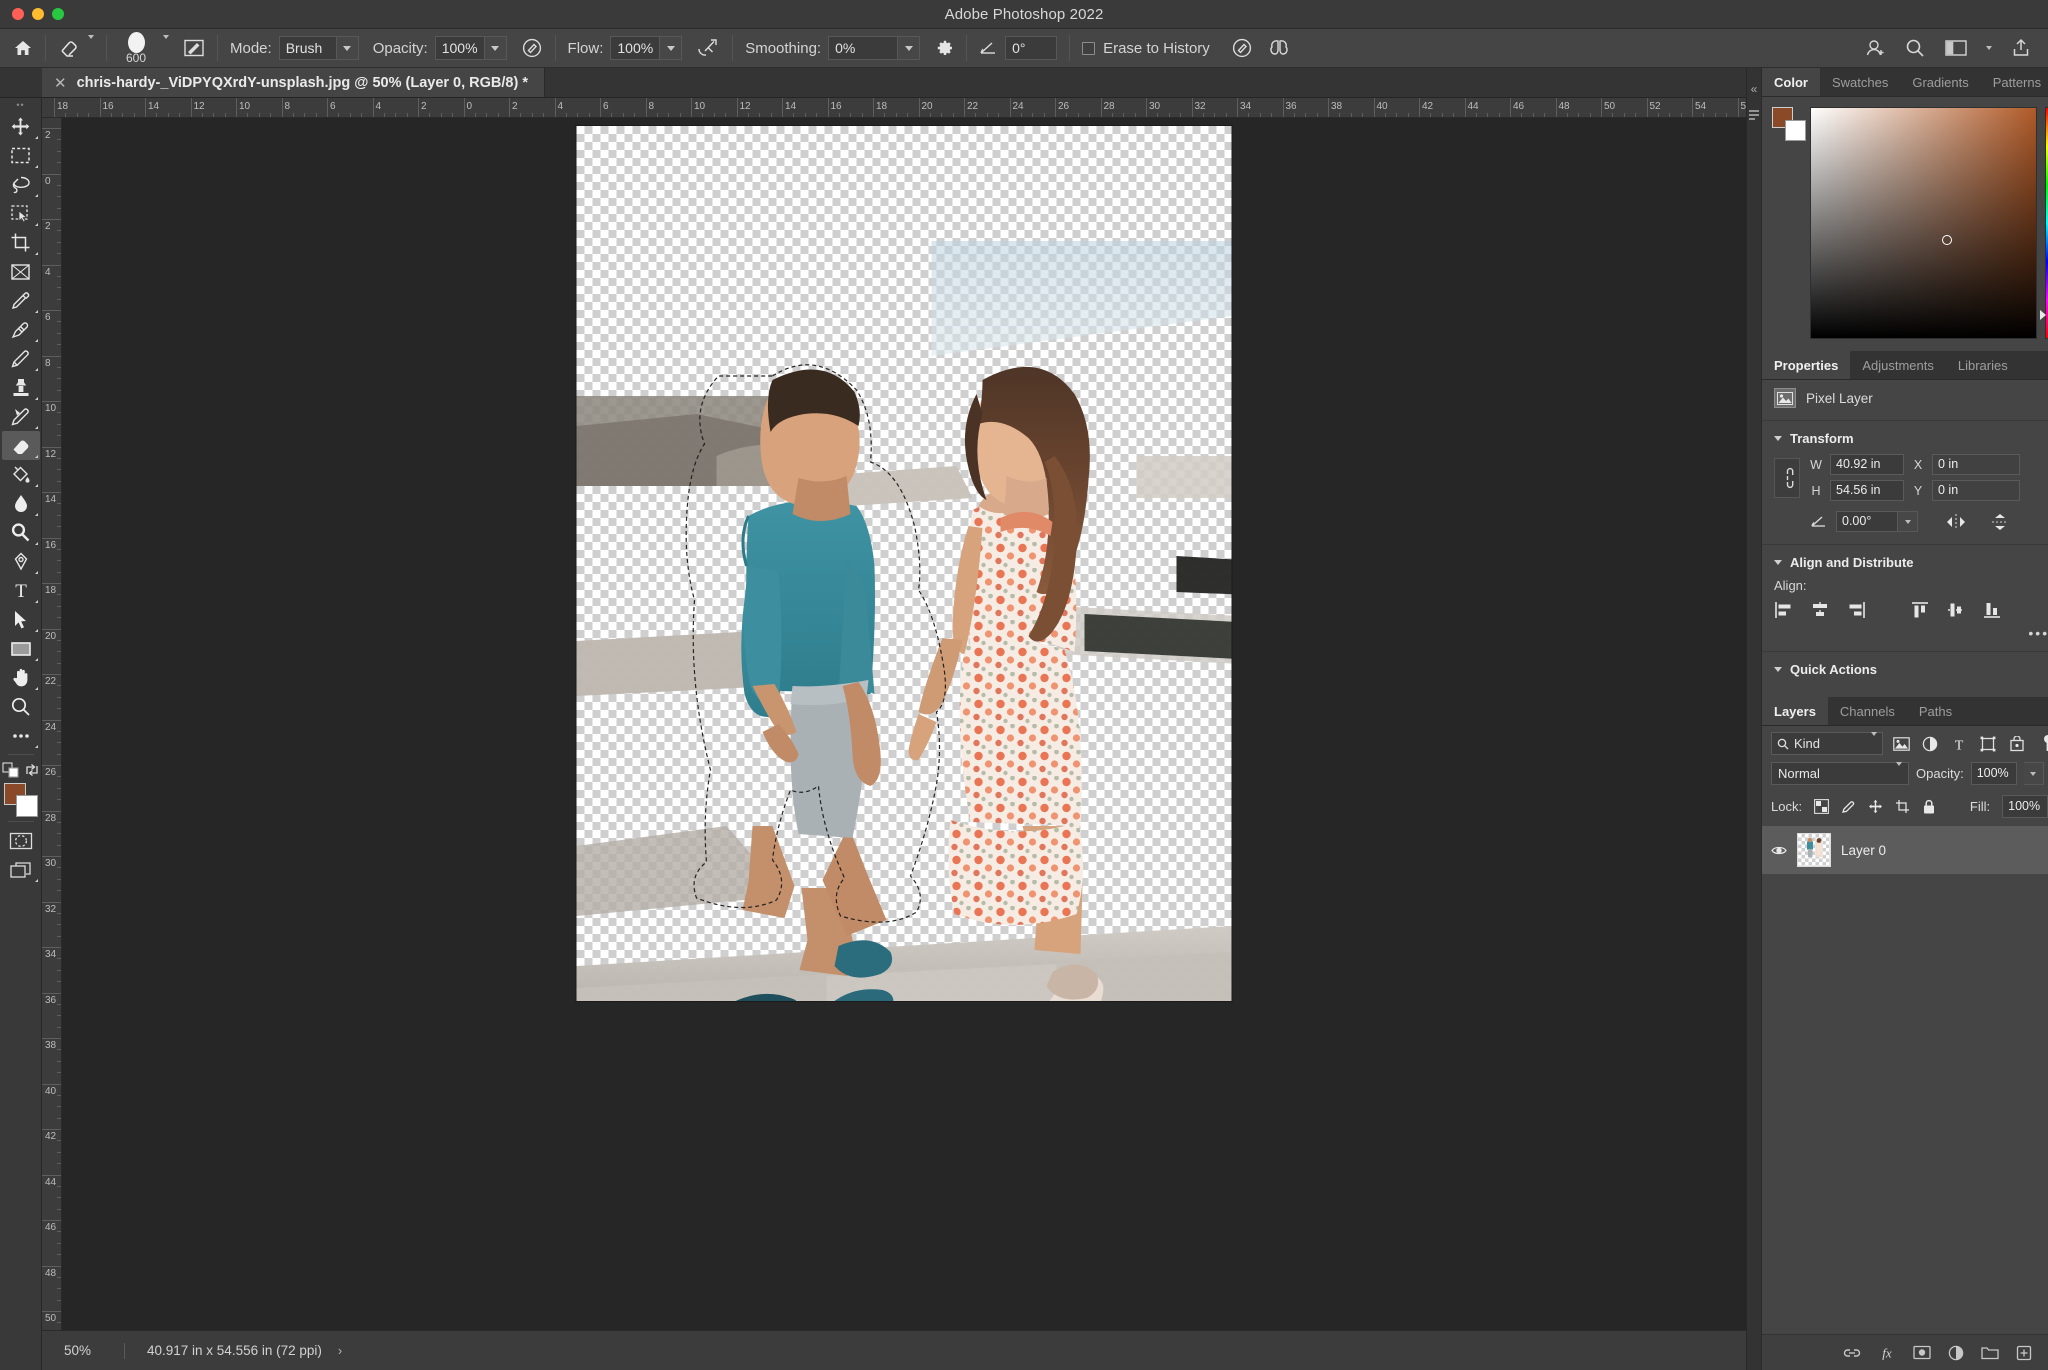 The width and height of the screenshot is (2048, 1370). Describe the element at coordinates (1902, 806) in the screenshot. I see `lock-artboard-nesting-icon` at that location.